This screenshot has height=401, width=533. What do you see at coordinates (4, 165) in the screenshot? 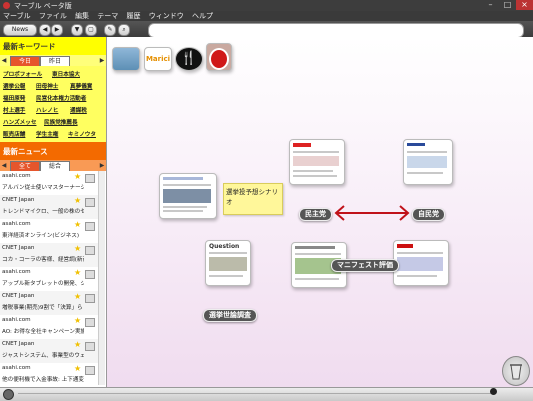
I see `news-prev-icon: ◀` at bounding box center [4, 165].